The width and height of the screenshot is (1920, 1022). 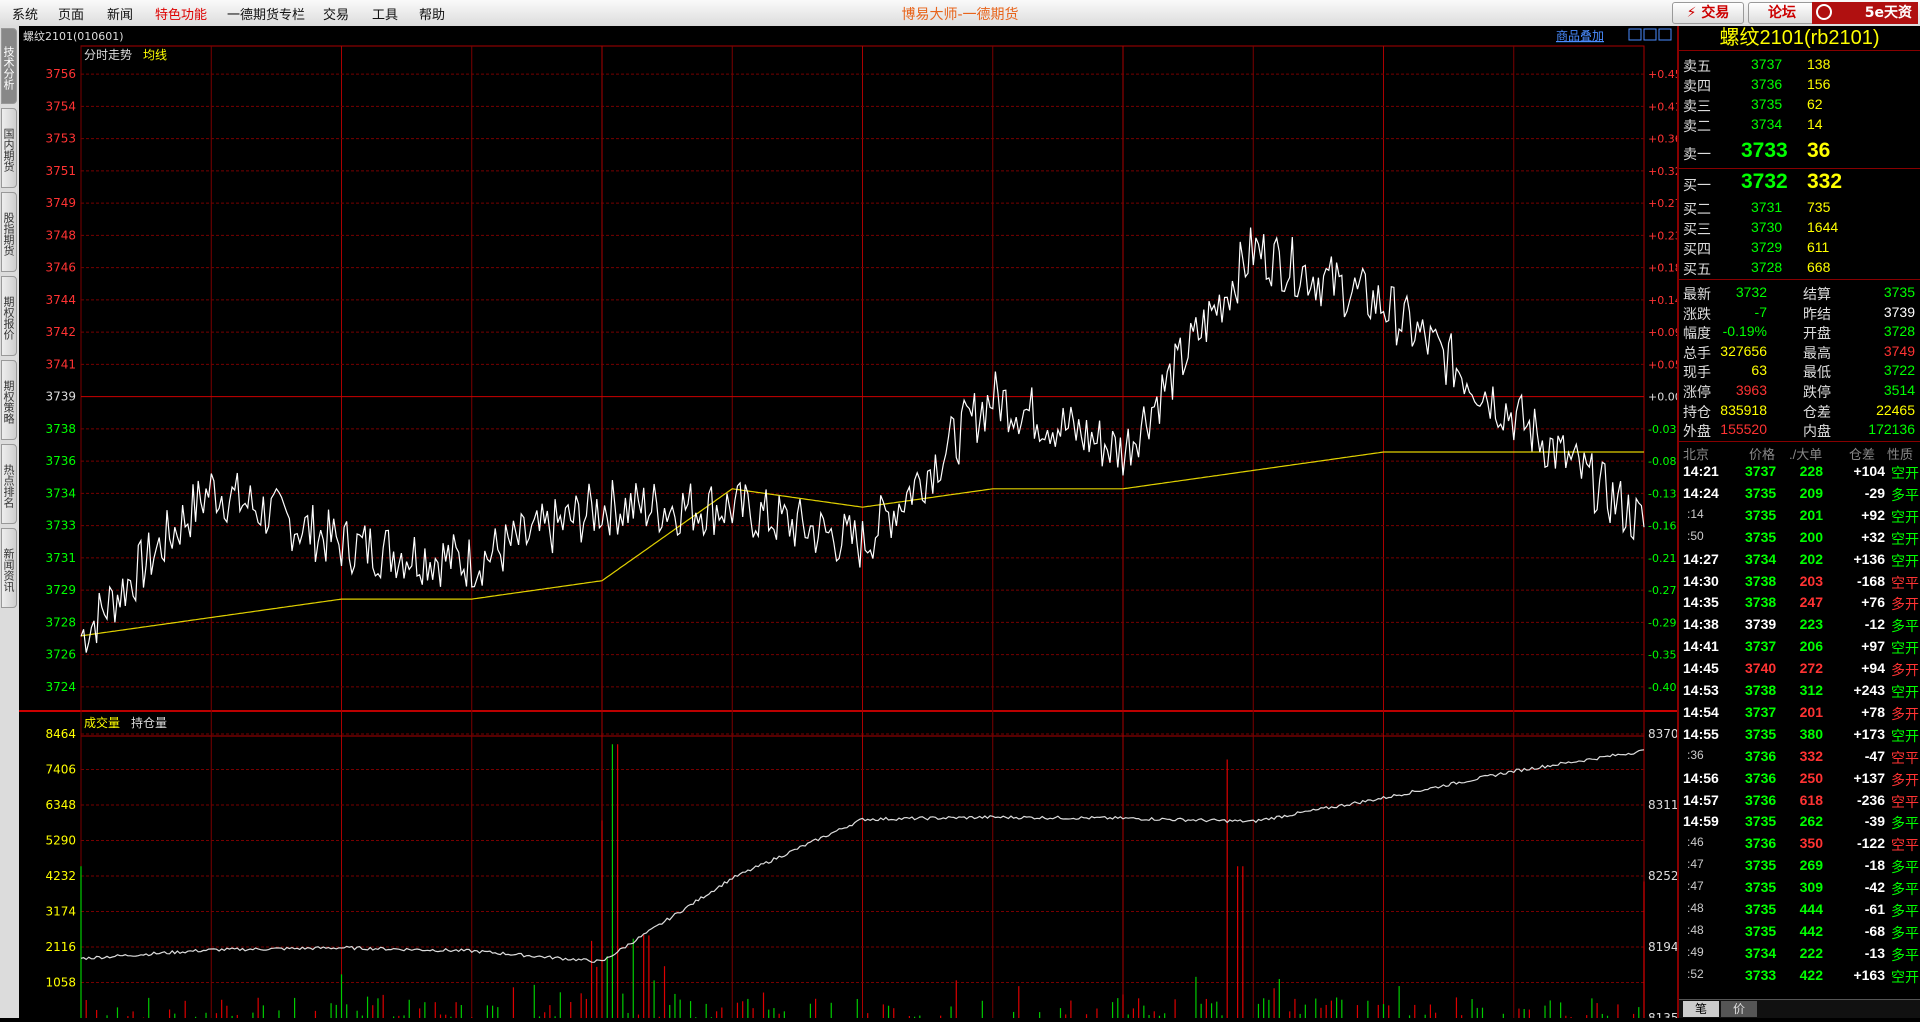 What do you see at coordinates (1743, 429) in the screenshot?
I see `stat-value: 155520` at bounding box center [1743, 429].